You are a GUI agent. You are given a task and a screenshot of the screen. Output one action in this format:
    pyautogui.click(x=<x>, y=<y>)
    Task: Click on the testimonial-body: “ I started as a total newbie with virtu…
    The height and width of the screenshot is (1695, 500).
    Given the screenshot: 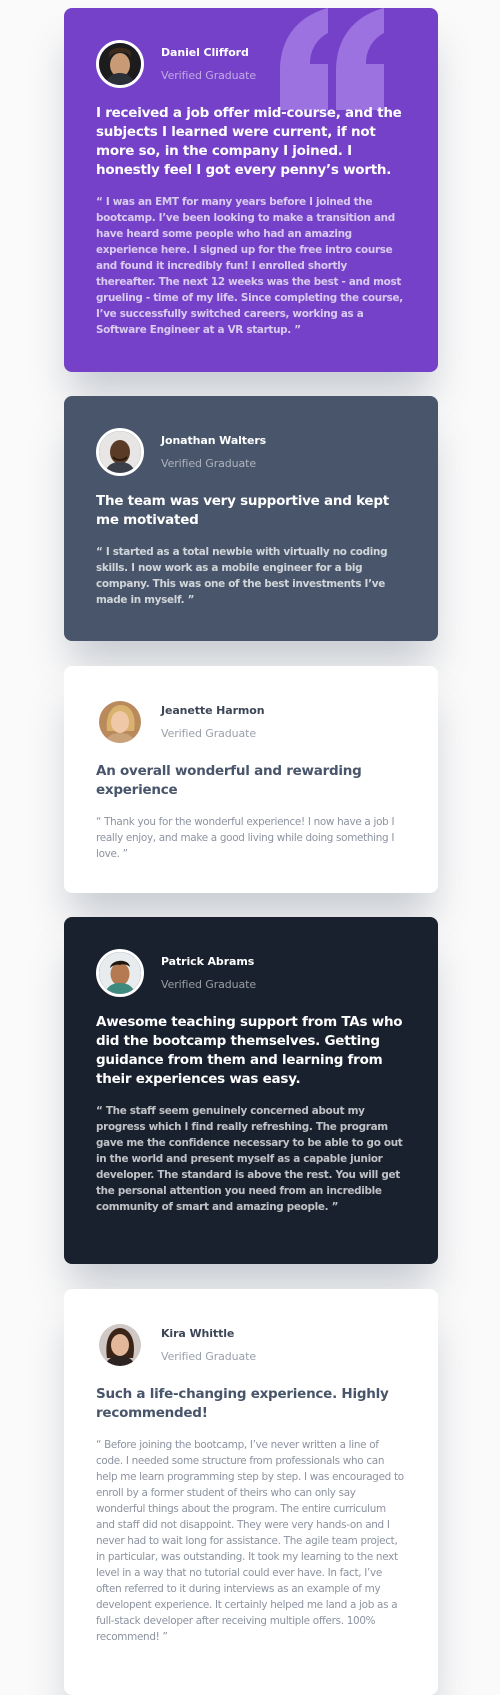 What is the action you would take?
    pyautogui.click(x=242, y=576)
    